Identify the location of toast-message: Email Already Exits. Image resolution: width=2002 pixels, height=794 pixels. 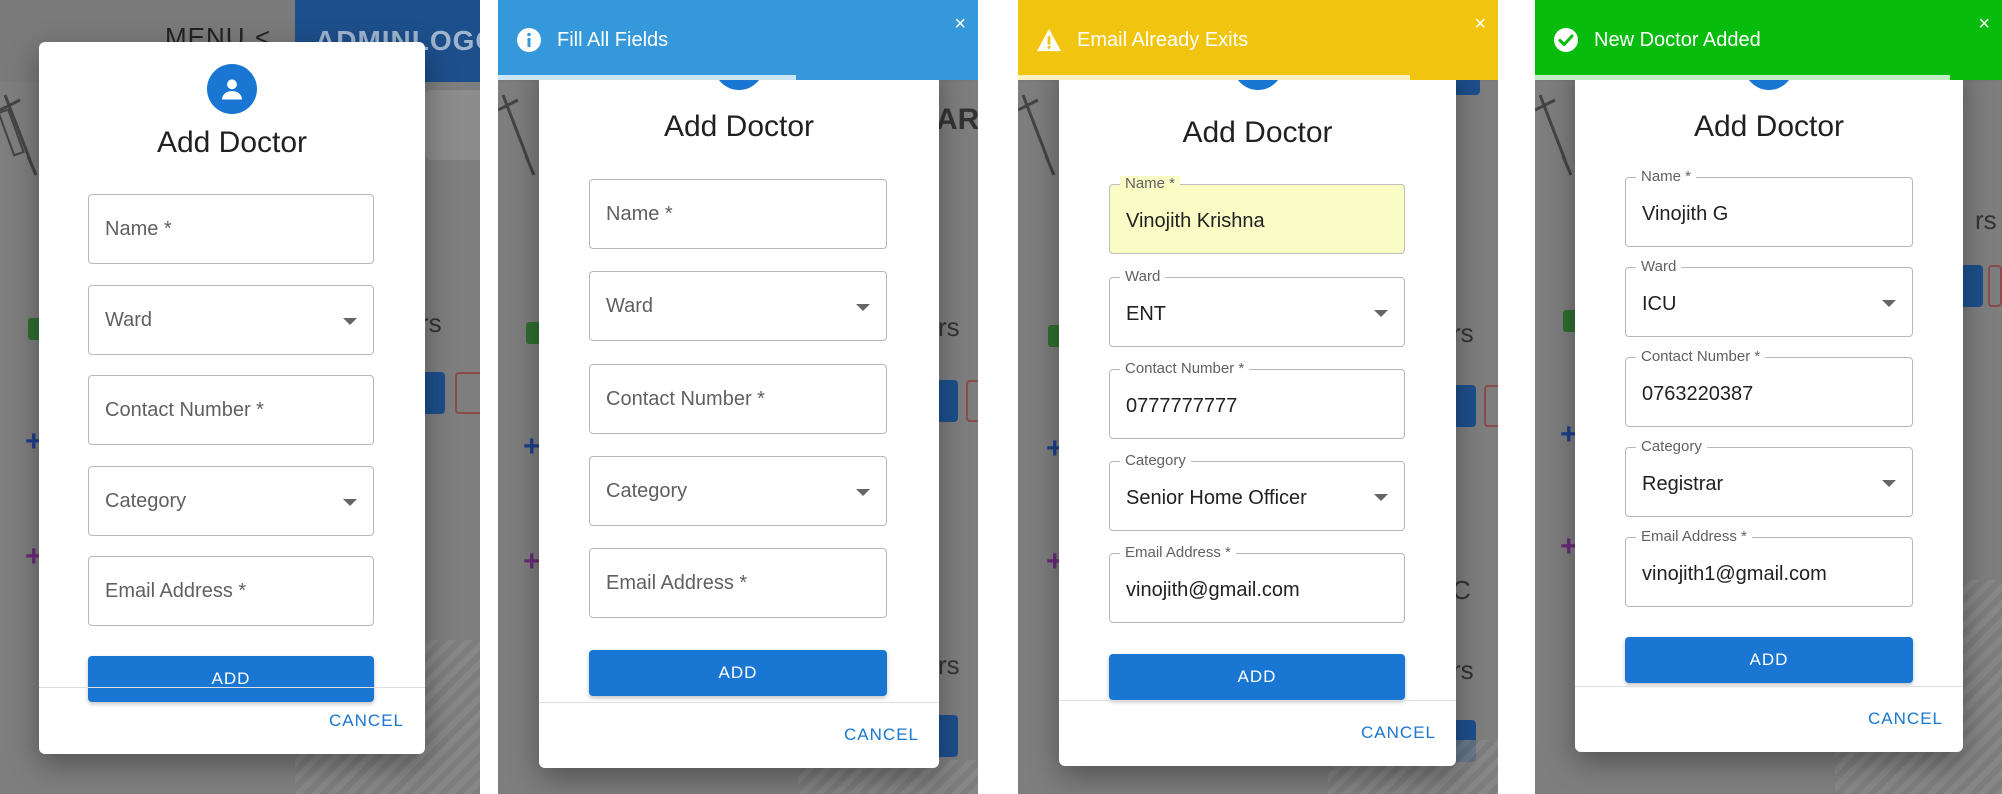
(1163, 39).